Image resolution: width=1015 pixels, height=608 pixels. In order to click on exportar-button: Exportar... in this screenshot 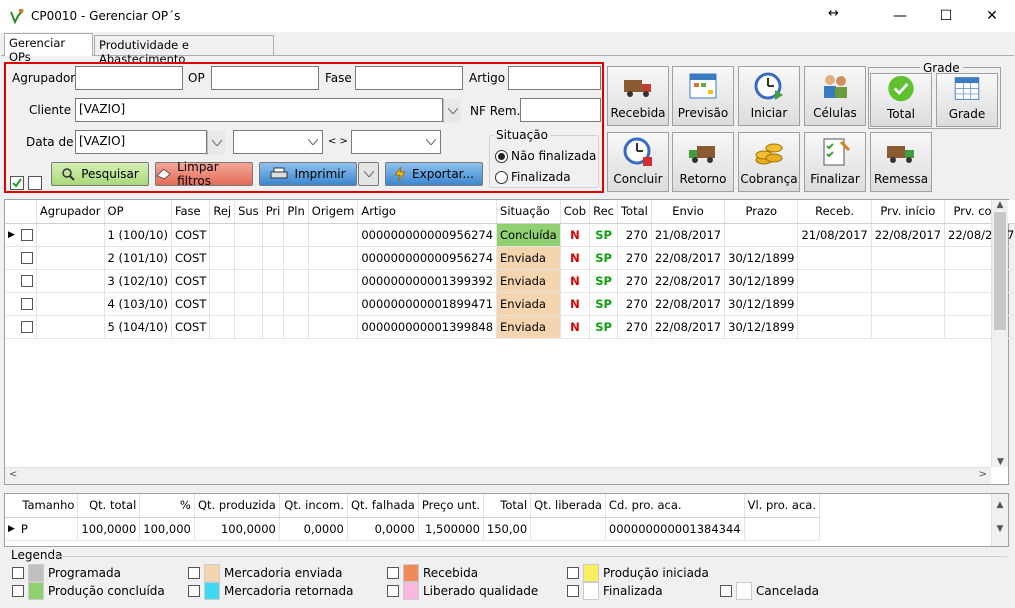, I will do `click(434, 174)`.